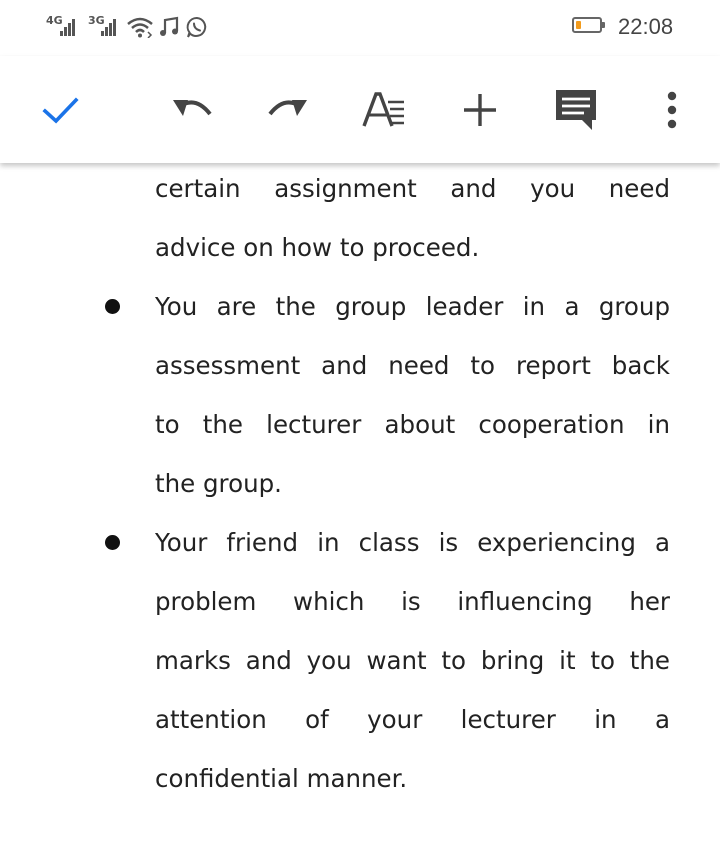 Image resolution: width=720 pixels, height=863 pixels. Describe the element at coordinates (140, 27) in the screenshot. I see `wifi-icon` at that location.